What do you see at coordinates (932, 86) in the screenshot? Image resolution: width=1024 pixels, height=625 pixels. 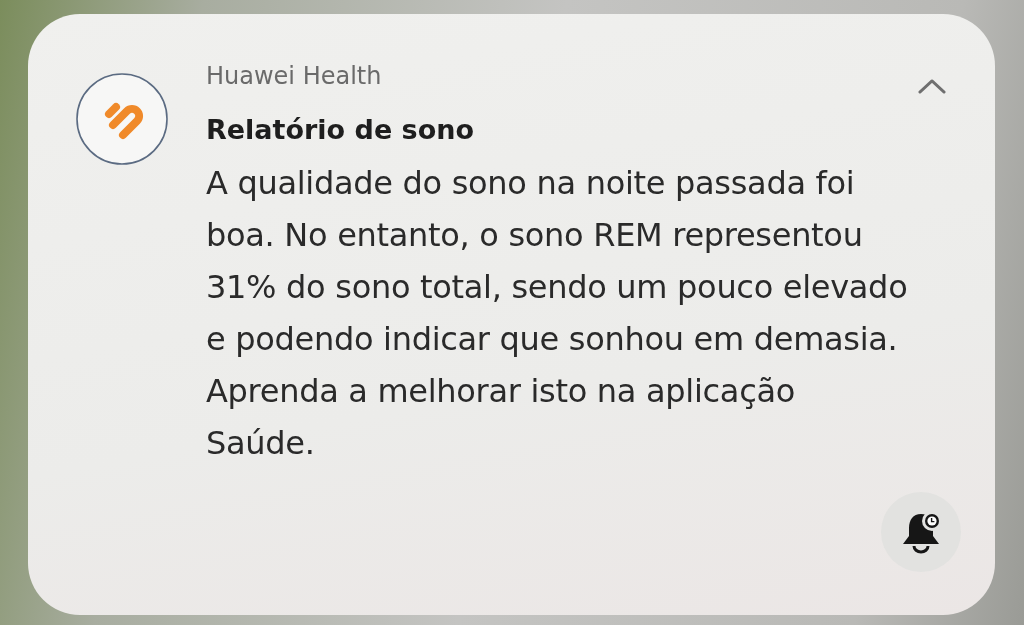 I see `chevron-up-icon` at bounding box center [932, 86].